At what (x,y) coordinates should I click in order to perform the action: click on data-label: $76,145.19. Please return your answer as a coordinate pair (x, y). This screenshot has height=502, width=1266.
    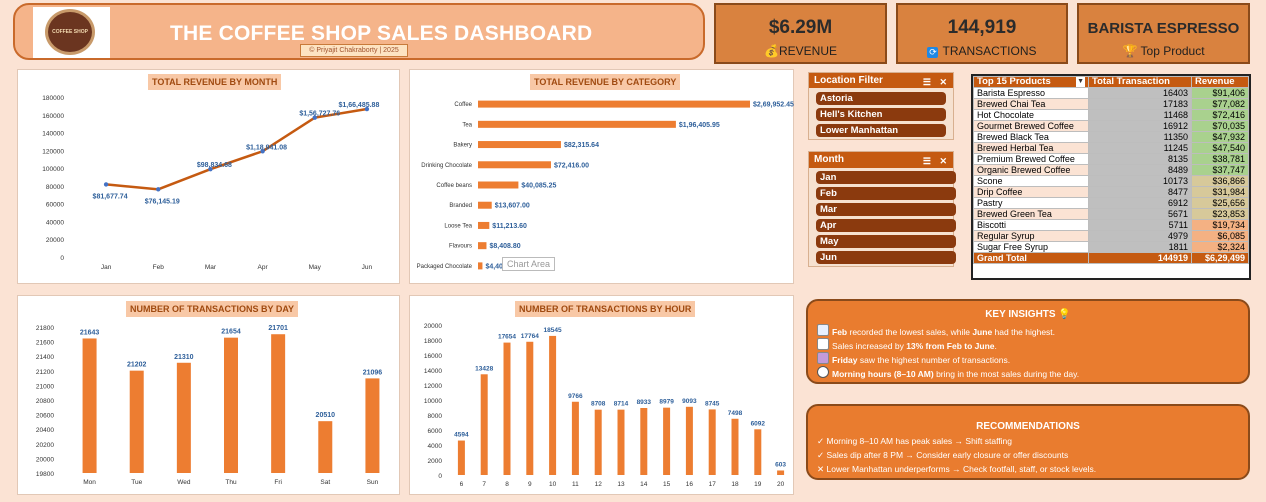
    Looking at the image, I should click on (162, 201).